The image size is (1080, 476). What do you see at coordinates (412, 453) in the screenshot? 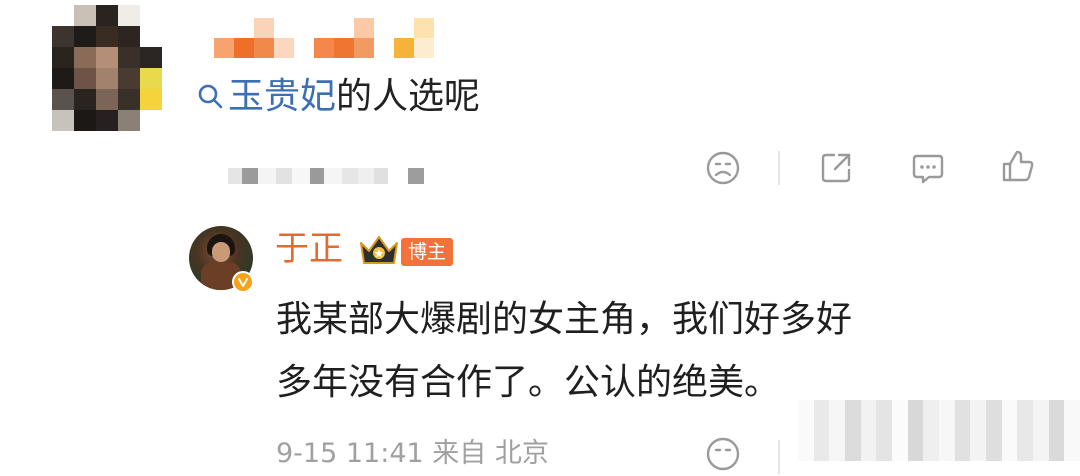
I see `reply-meta: 9-15 11:41 来自 北京` at bounding box center [412, 453].